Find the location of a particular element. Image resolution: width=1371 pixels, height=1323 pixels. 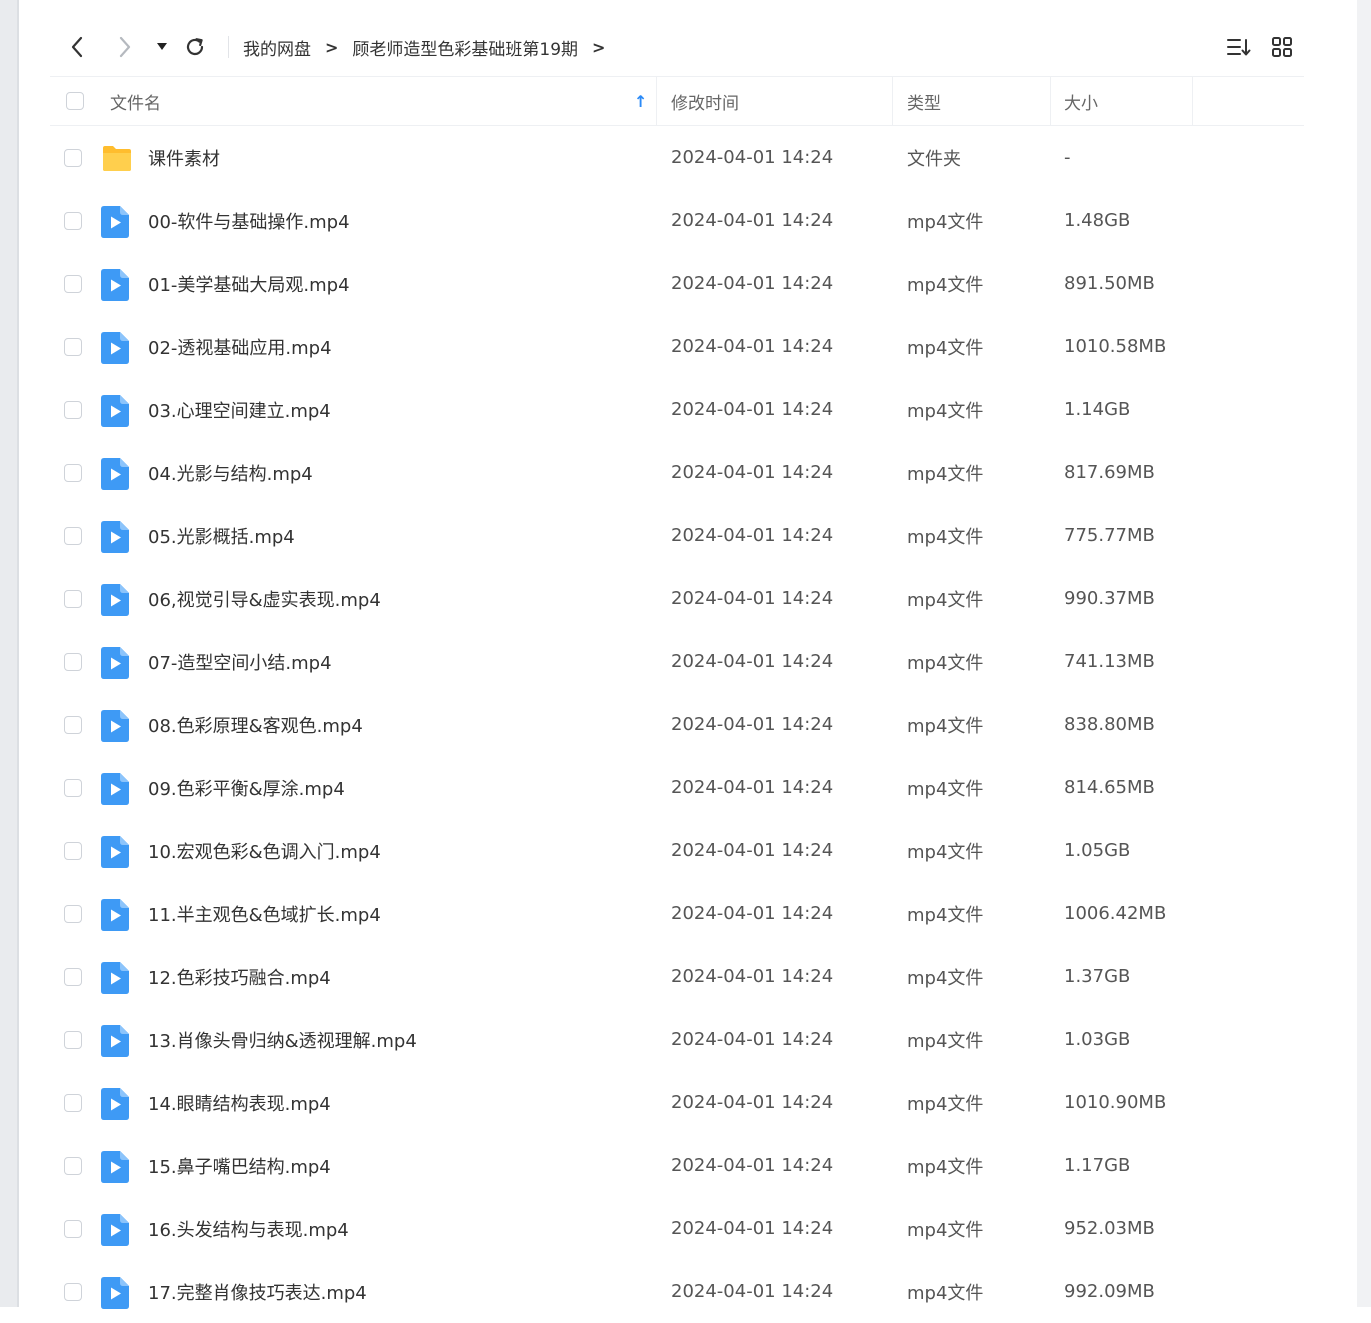

file-name: 17.完整肖像技巧表达.mp4 is located at coordinates (257, 1291).